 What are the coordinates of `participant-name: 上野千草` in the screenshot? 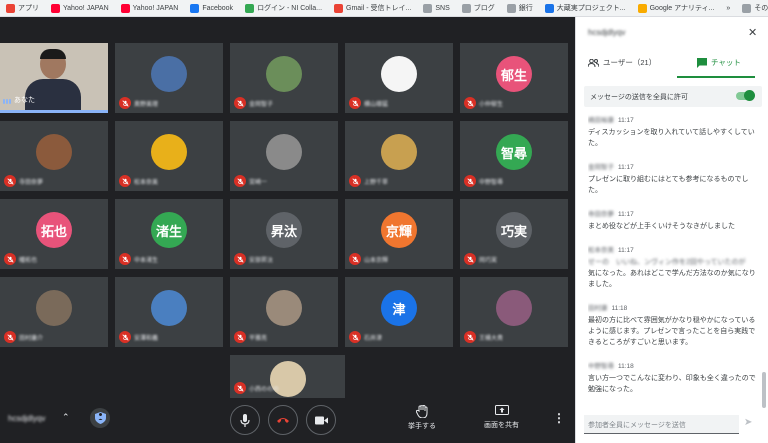 It's located at (376, 183).